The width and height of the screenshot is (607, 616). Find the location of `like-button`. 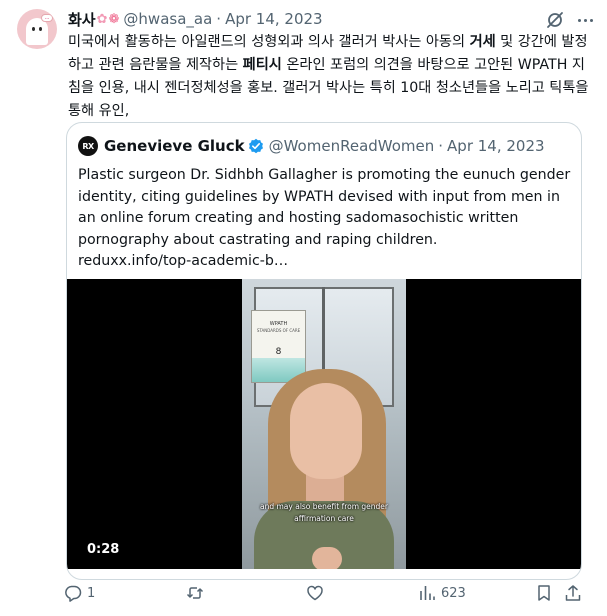

like-button is located at coordinates (317, 593).